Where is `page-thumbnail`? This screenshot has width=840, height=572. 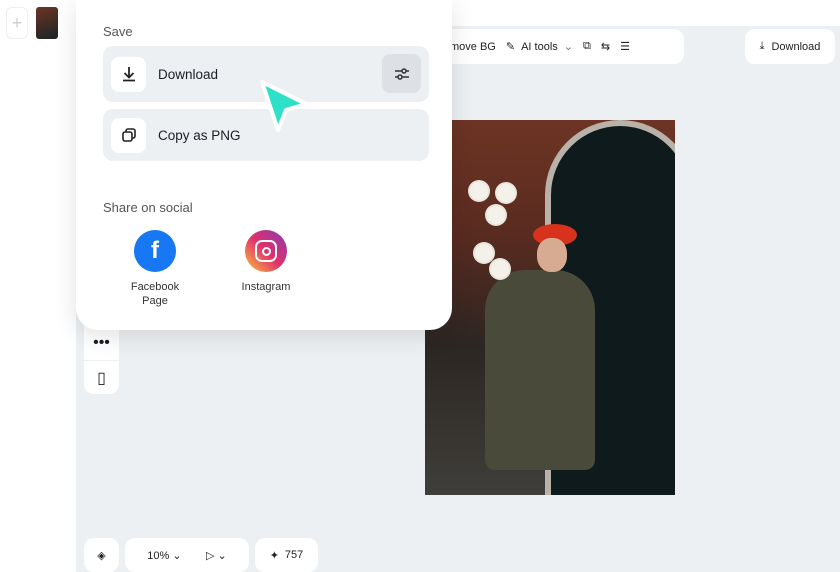 page-thumbnail is located at coordinates (47, 23).